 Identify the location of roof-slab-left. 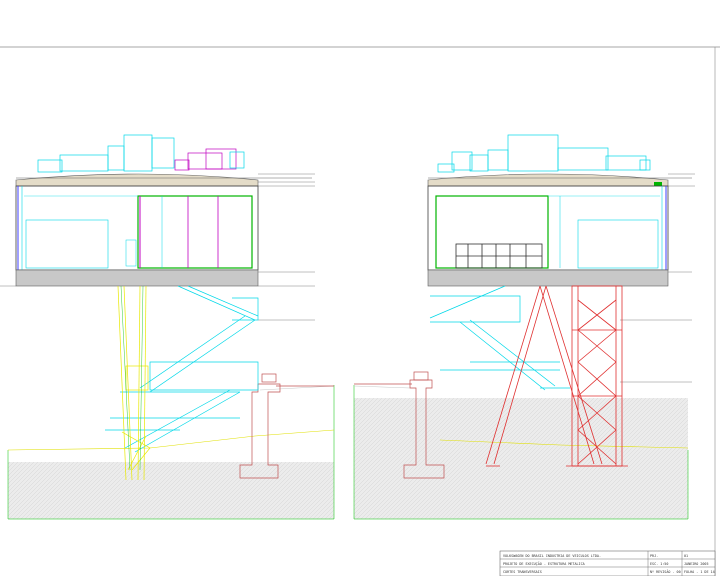
(165, 180).